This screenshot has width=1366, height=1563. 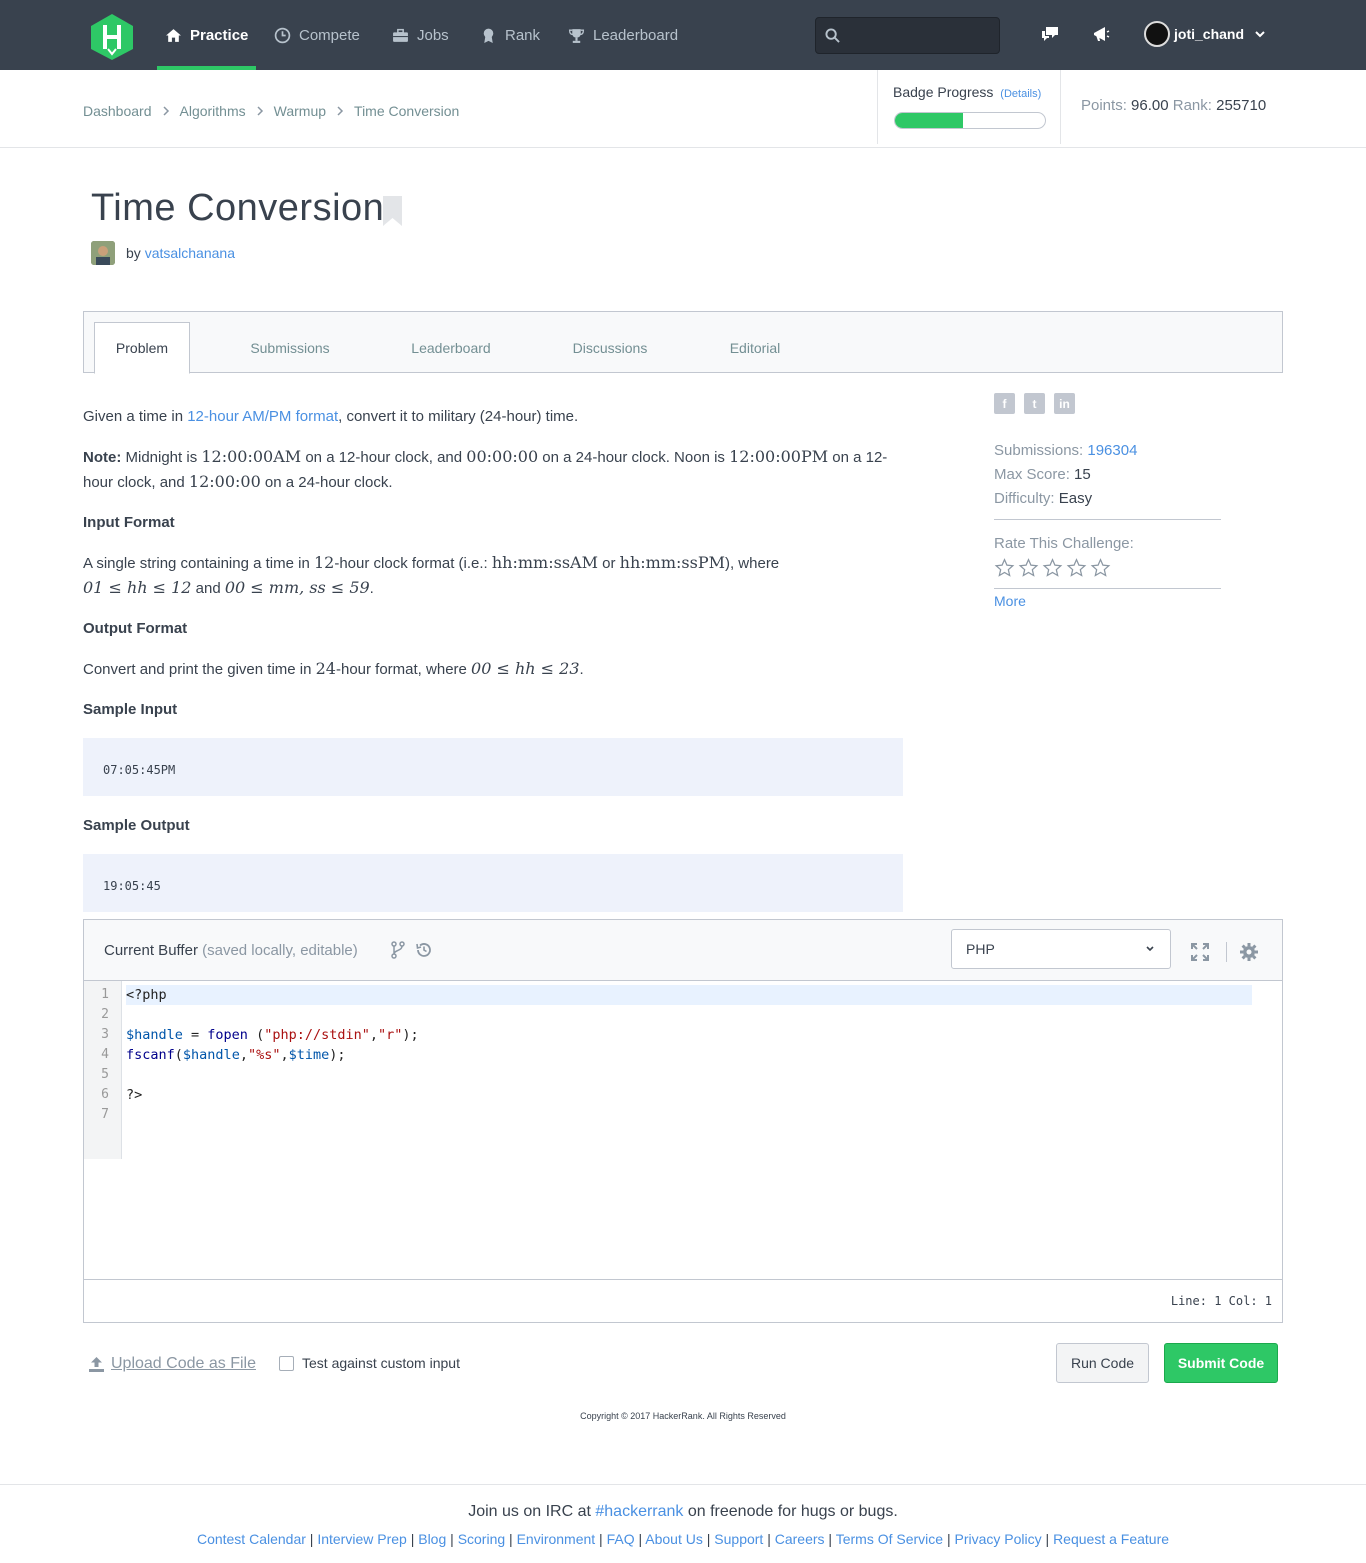 I want to click on upload-icon, so click(x=96, y=1364).